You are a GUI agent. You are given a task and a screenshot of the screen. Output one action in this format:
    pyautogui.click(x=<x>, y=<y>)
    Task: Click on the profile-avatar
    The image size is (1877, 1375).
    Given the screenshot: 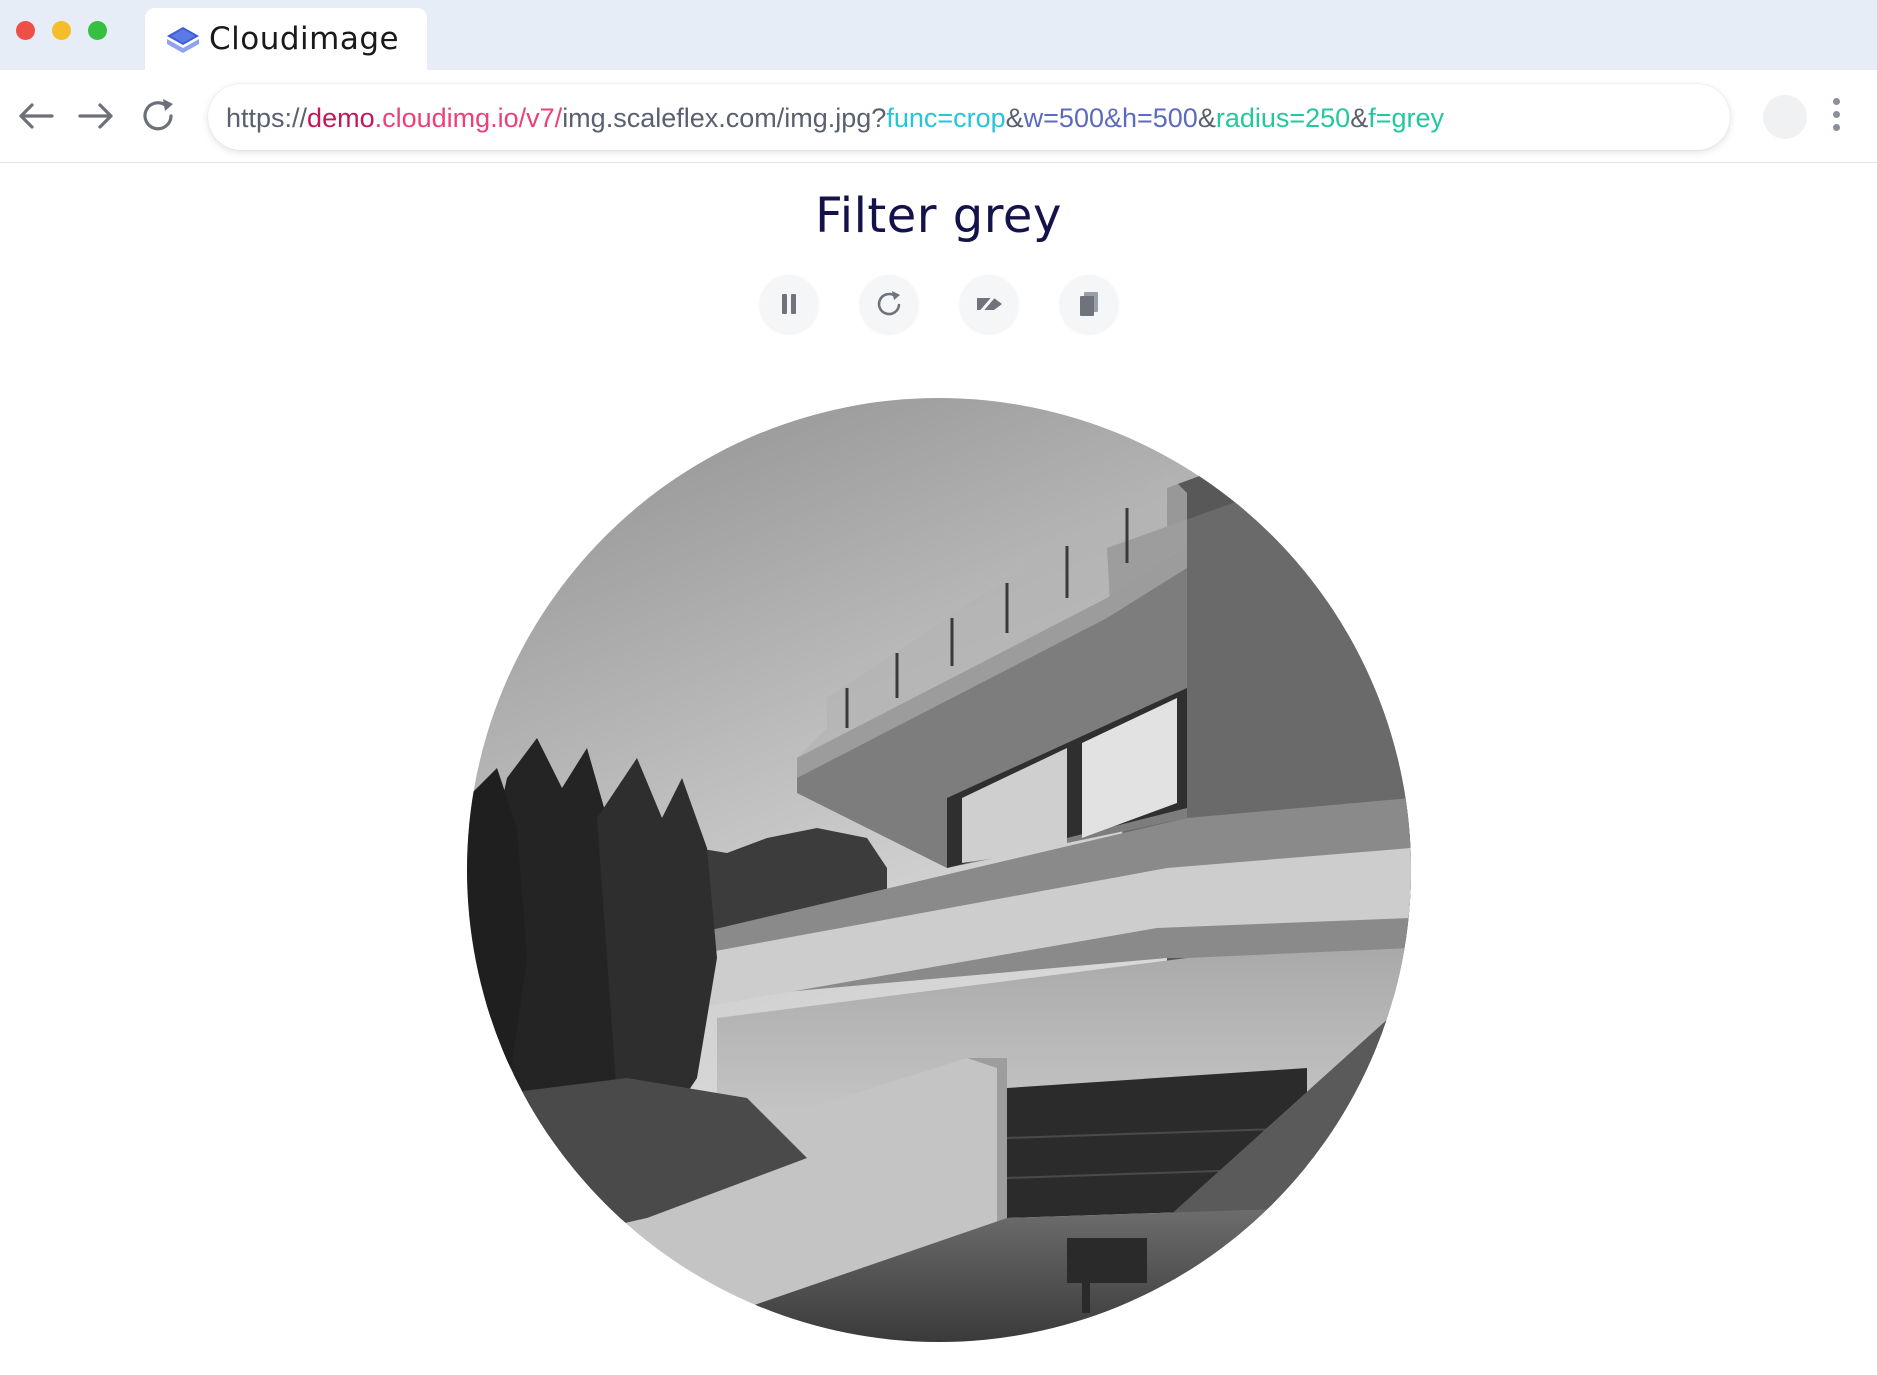 What is the action you would take?
    pyautogui.click(x=1785, y=117)
    